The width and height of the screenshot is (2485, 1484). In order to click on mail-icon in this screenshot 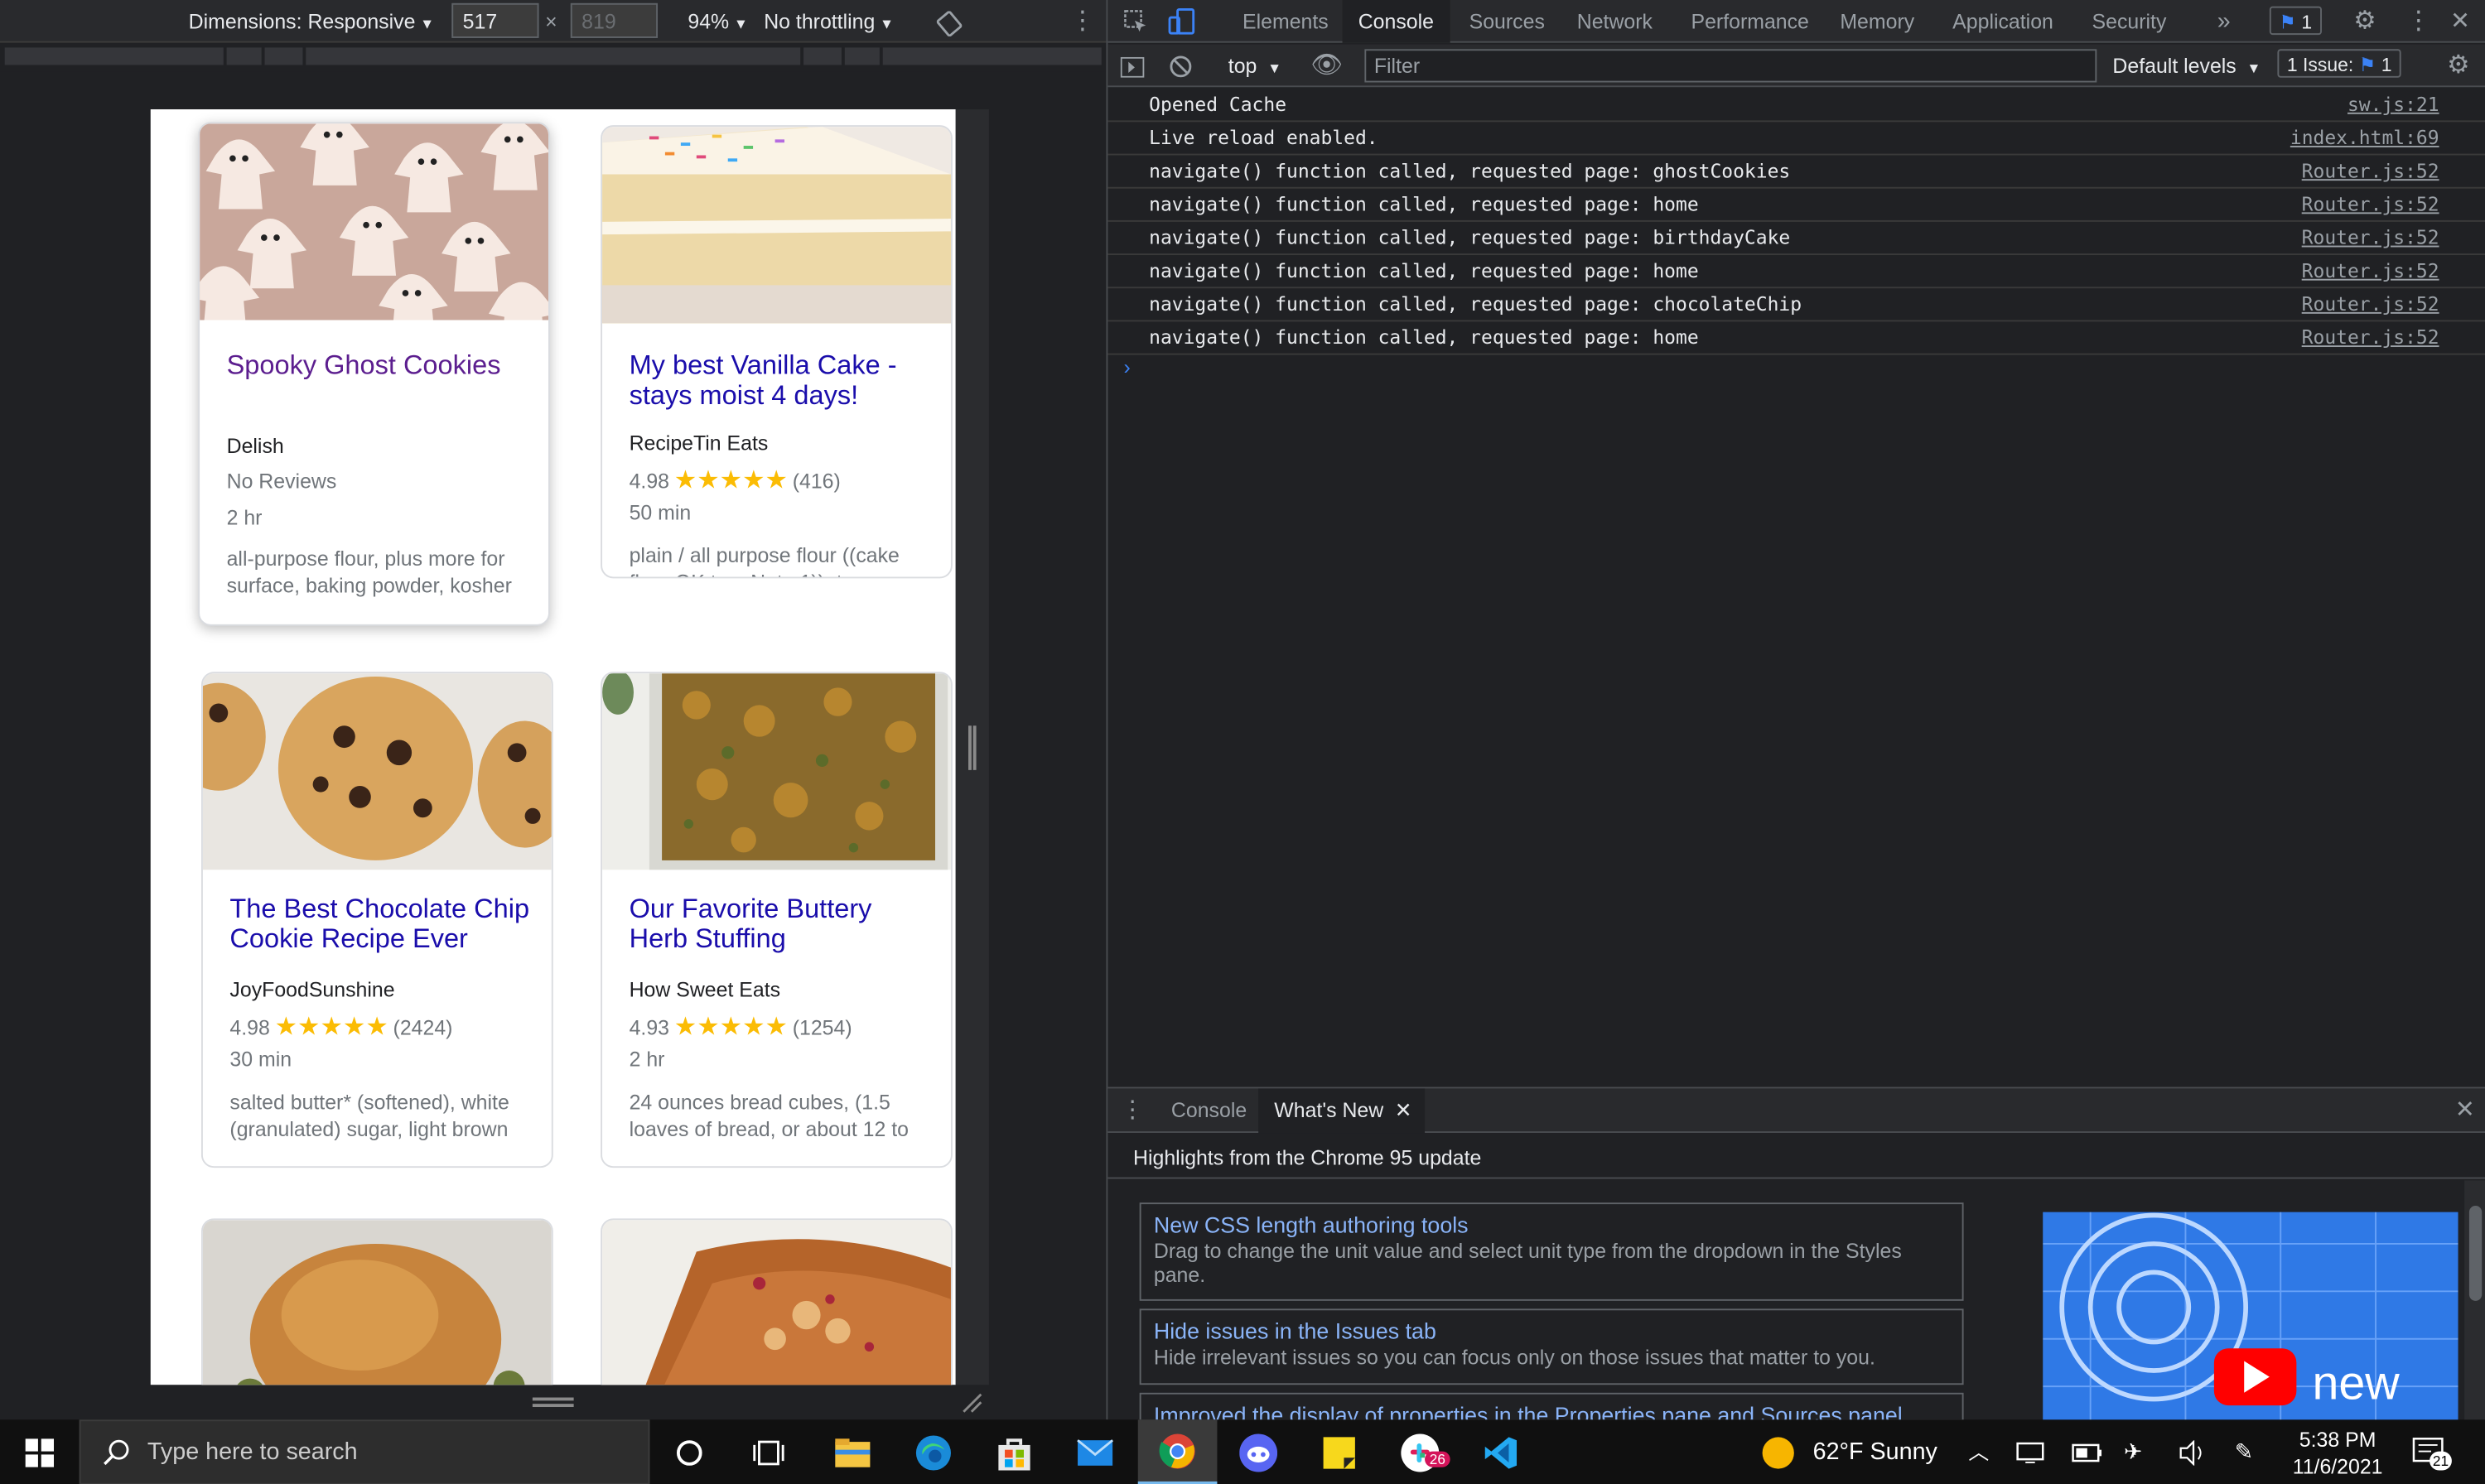, I will do `click(1095, 1451)`.